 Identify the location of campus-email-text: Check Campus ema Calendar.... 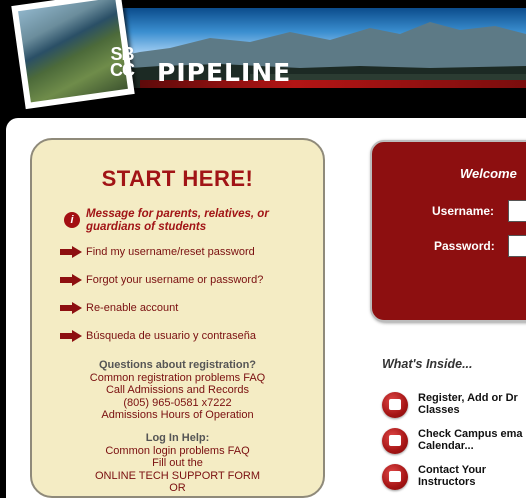
(470, 440).